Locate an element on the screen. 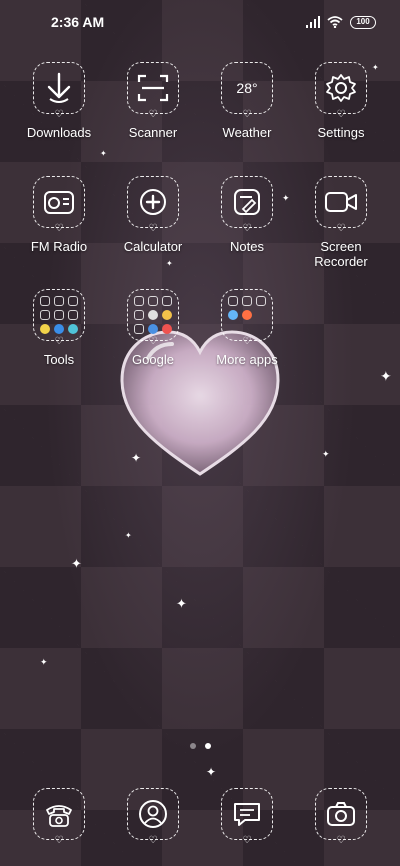 The width and height of the screenshot is (400, 866). folder-label: More apps is located at coordinates (247, 359).